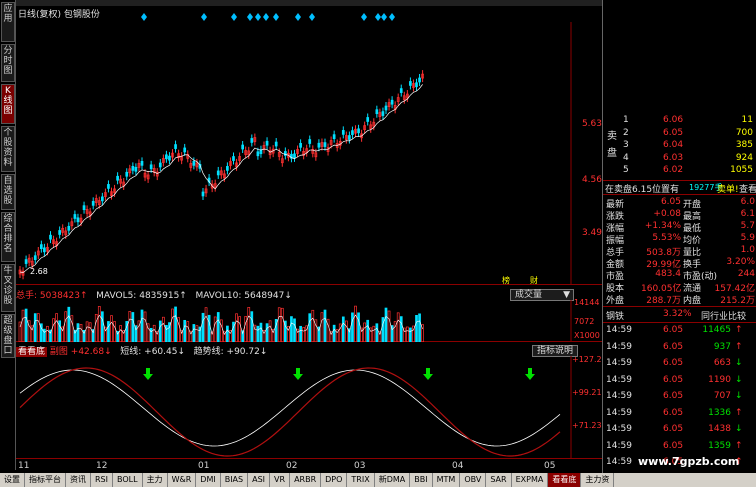 This screenshot has height=487, width=756. What do you see at coordinates (747, 188) in the screenshot?
I see `notice-detail-link: 查看详细` at bounding box center [747, 188].